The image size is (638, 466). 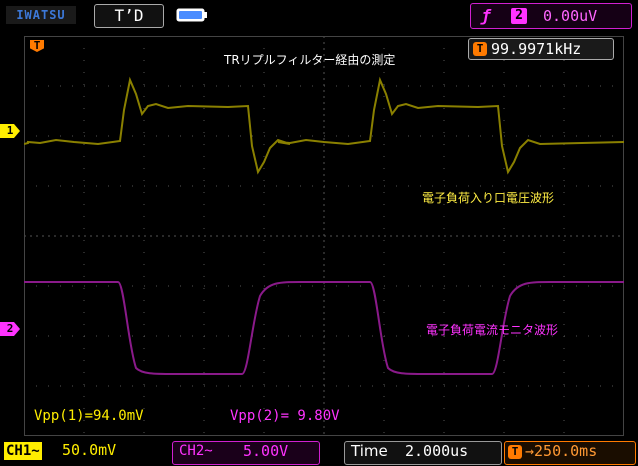 I want to click on frequency-counter-icon: T, so click(x=480, y=49).